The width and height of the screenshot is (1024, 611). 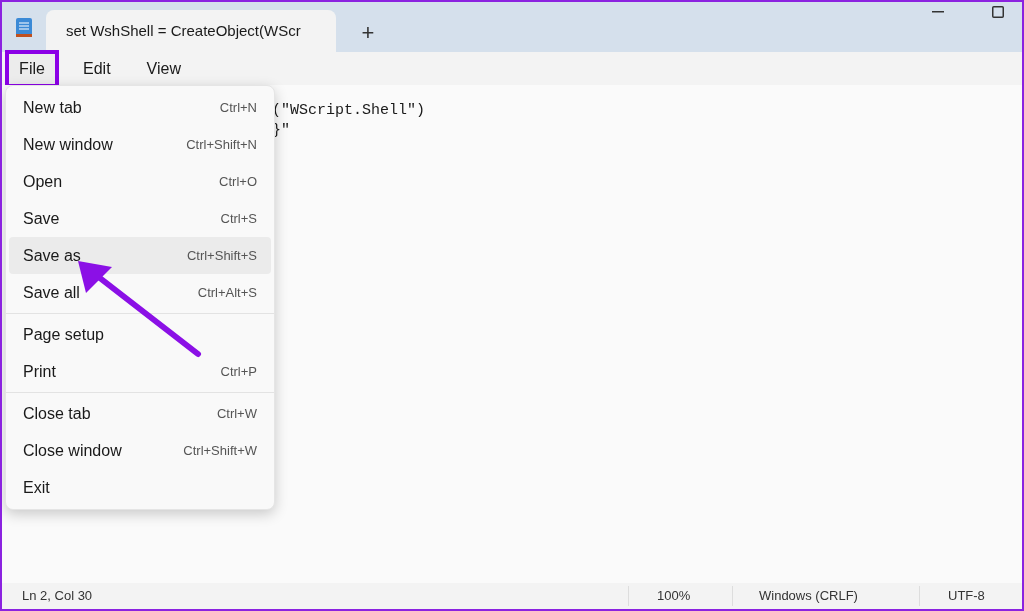 I want to click on editor-tab: set WshShell = CreateObject(WScr, so click(x=191, y=31).